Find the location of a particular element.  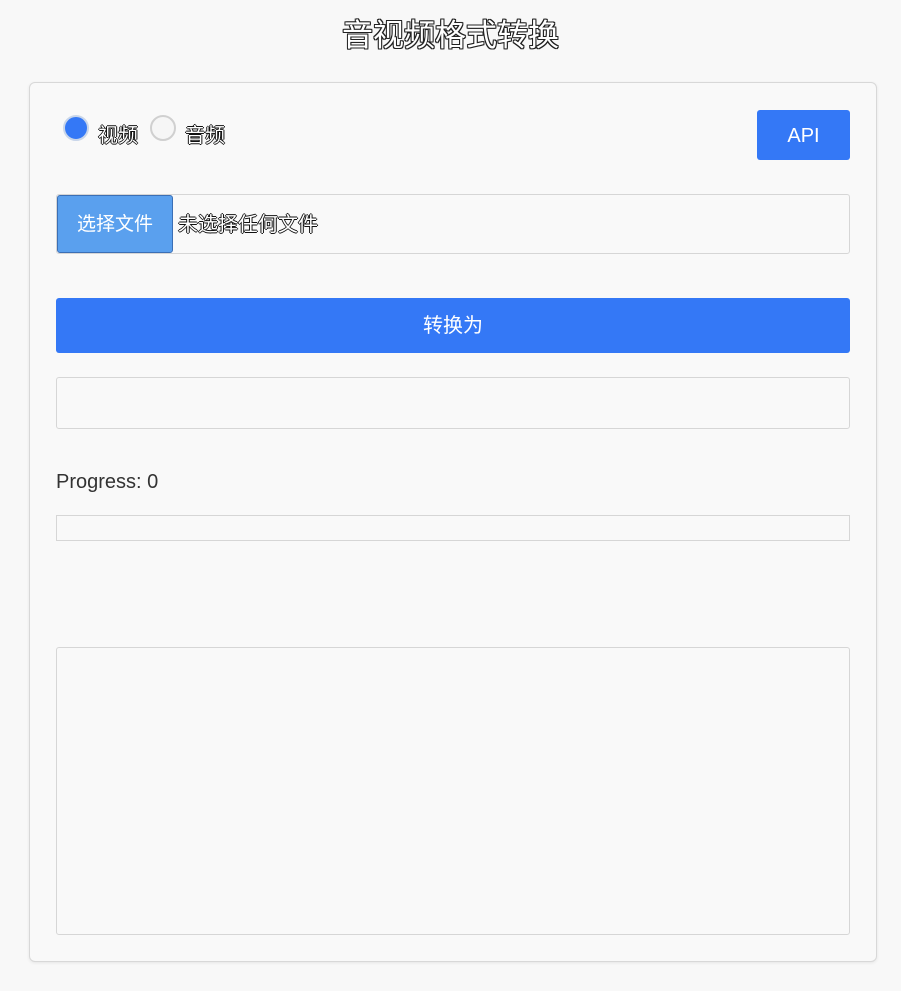

choose-file-button: 选择文件 is located at coordinates (115, 224).